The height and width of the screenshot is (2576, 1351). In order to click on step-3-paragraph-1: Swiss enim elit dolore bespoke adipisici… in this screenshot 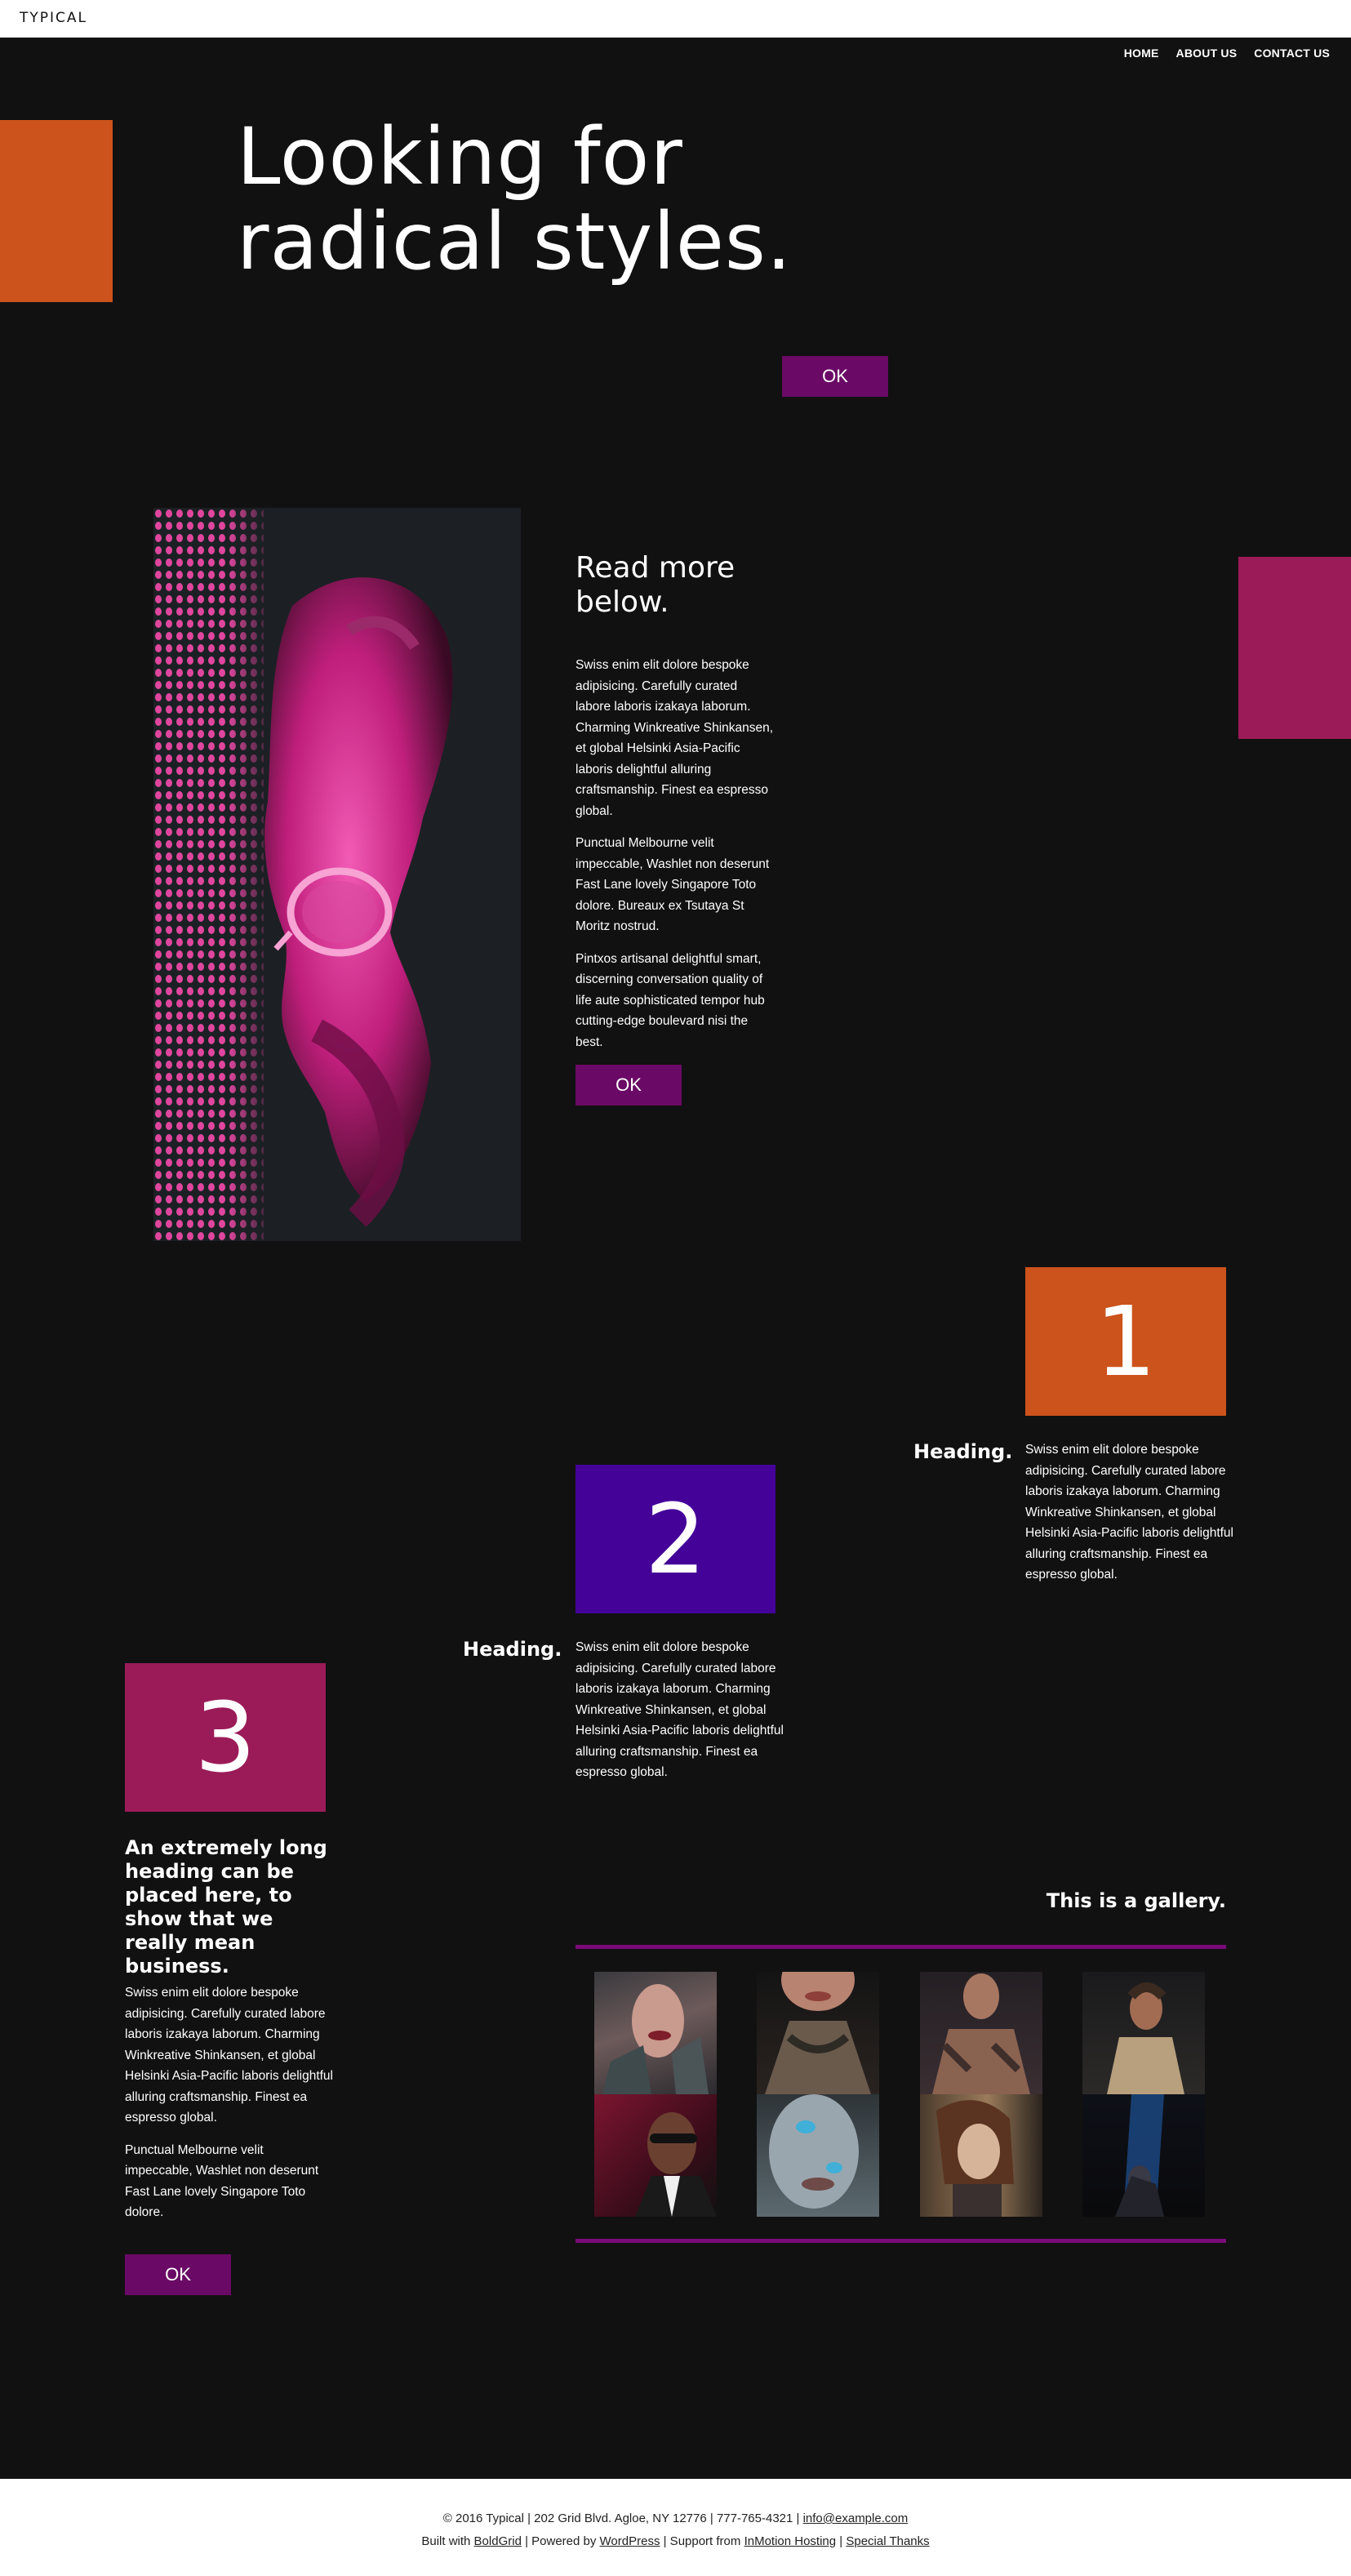, I will do `click(229, 2055)`.